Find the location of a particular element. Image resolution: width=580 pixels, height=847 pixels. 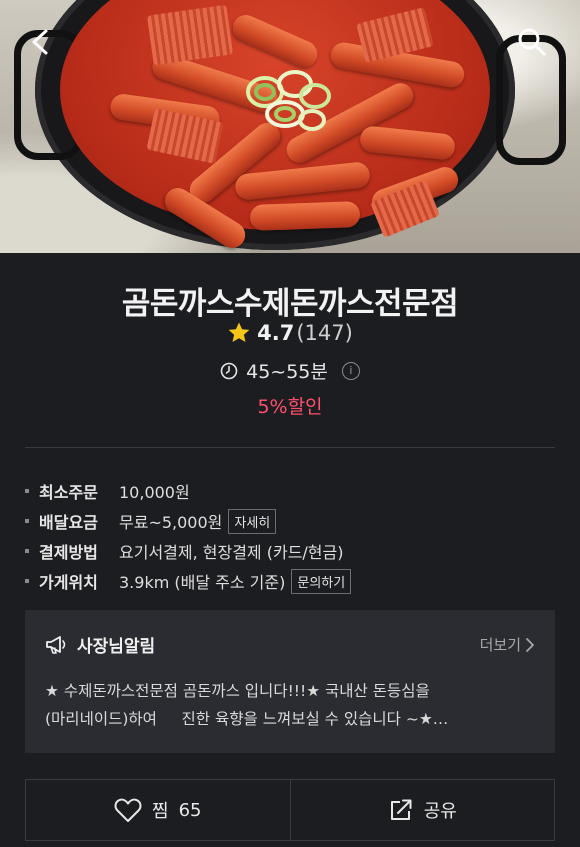

more-label: 더보기 is located at coordinates (500, 645).